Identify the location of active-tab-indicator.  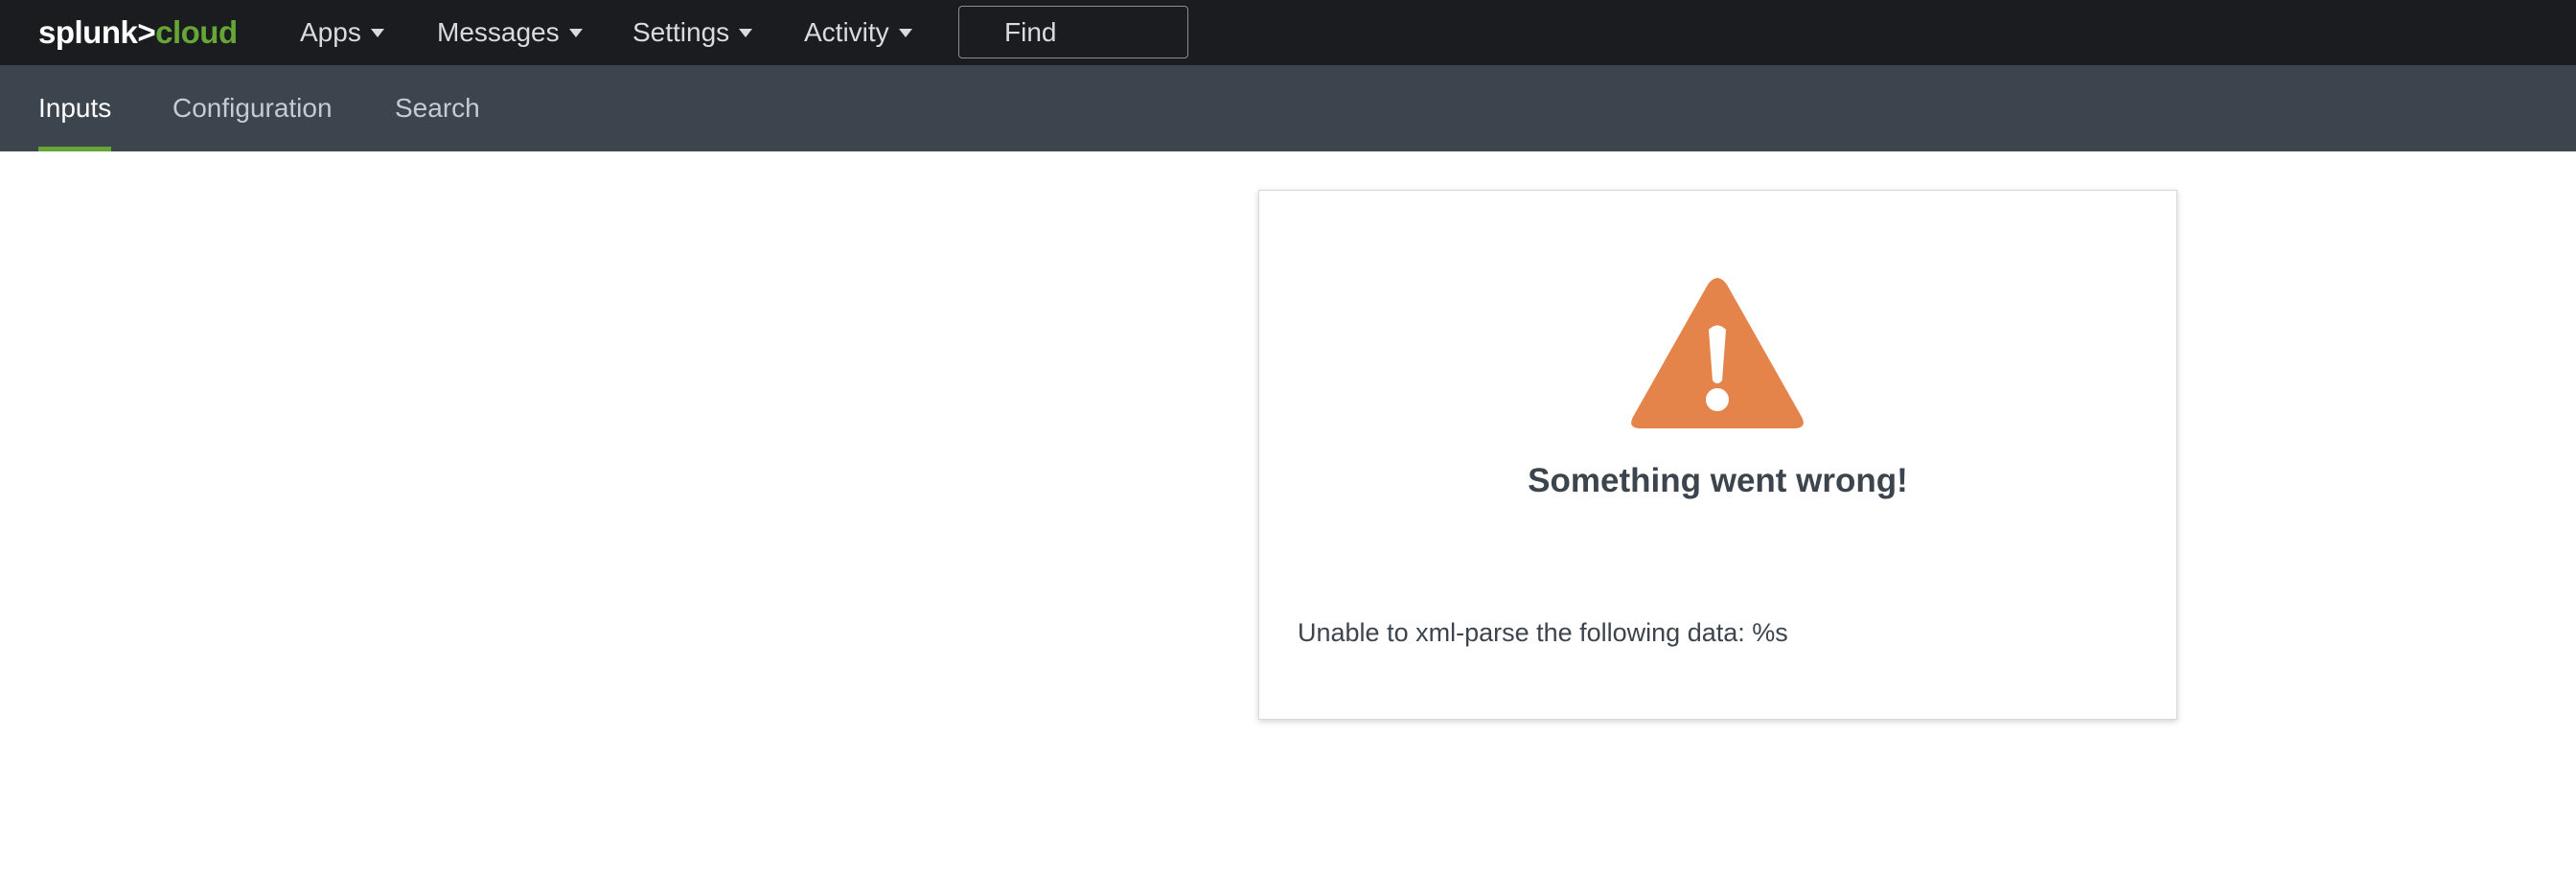
(75, 149).